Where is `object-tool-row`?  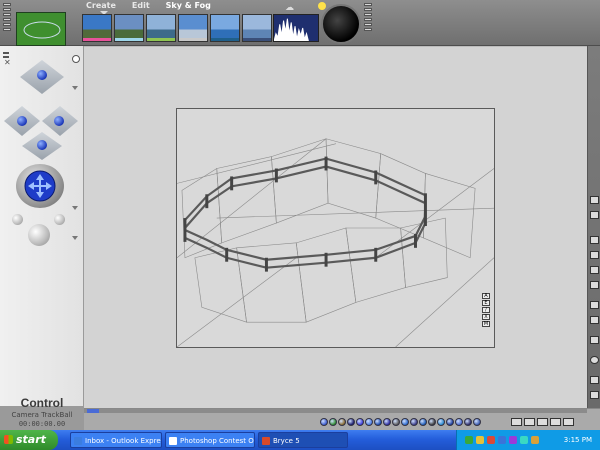
object-tool-row is located at coordinates (400, 422).